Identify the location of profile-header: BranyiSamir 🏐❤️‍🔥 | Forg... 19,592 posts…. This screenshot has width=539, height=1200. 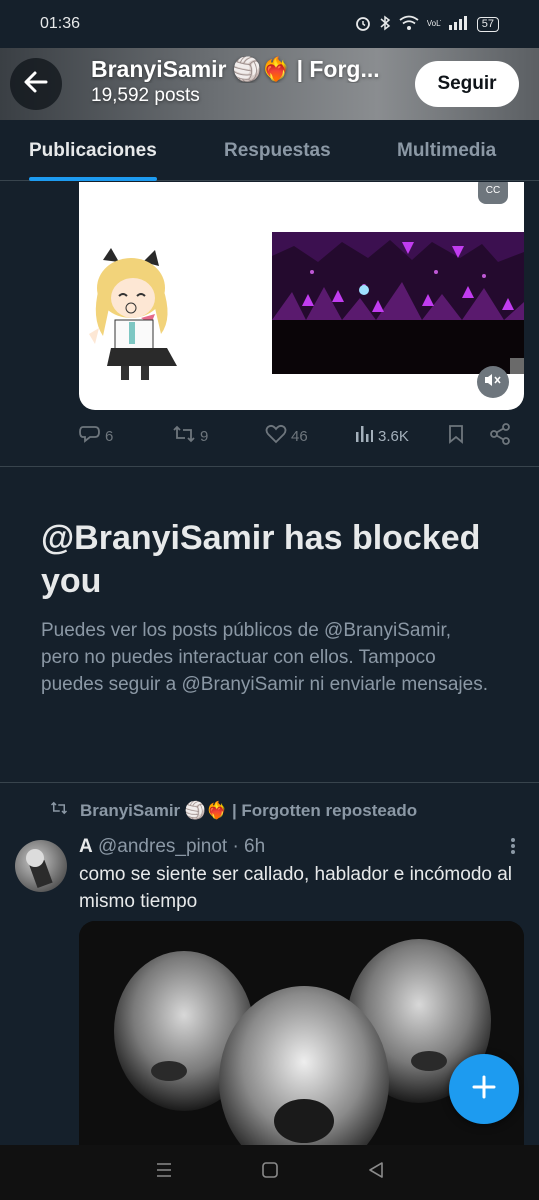
(269, 84).